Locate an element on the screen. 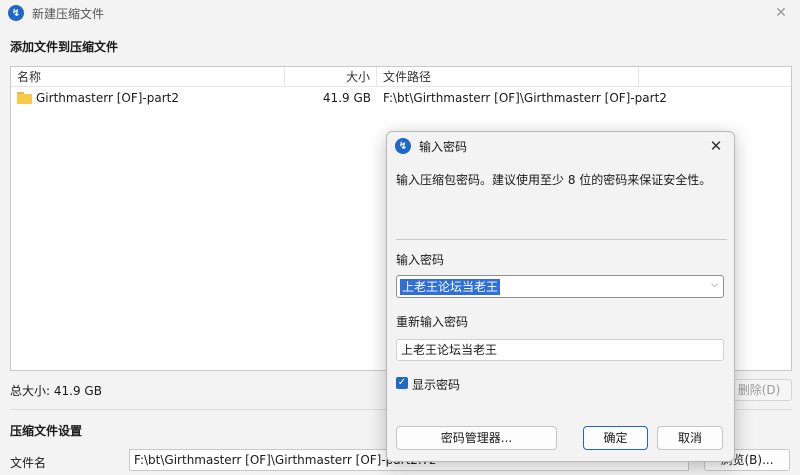  chevron-down-icon: ⌵ is located at coordinates (714, 285).